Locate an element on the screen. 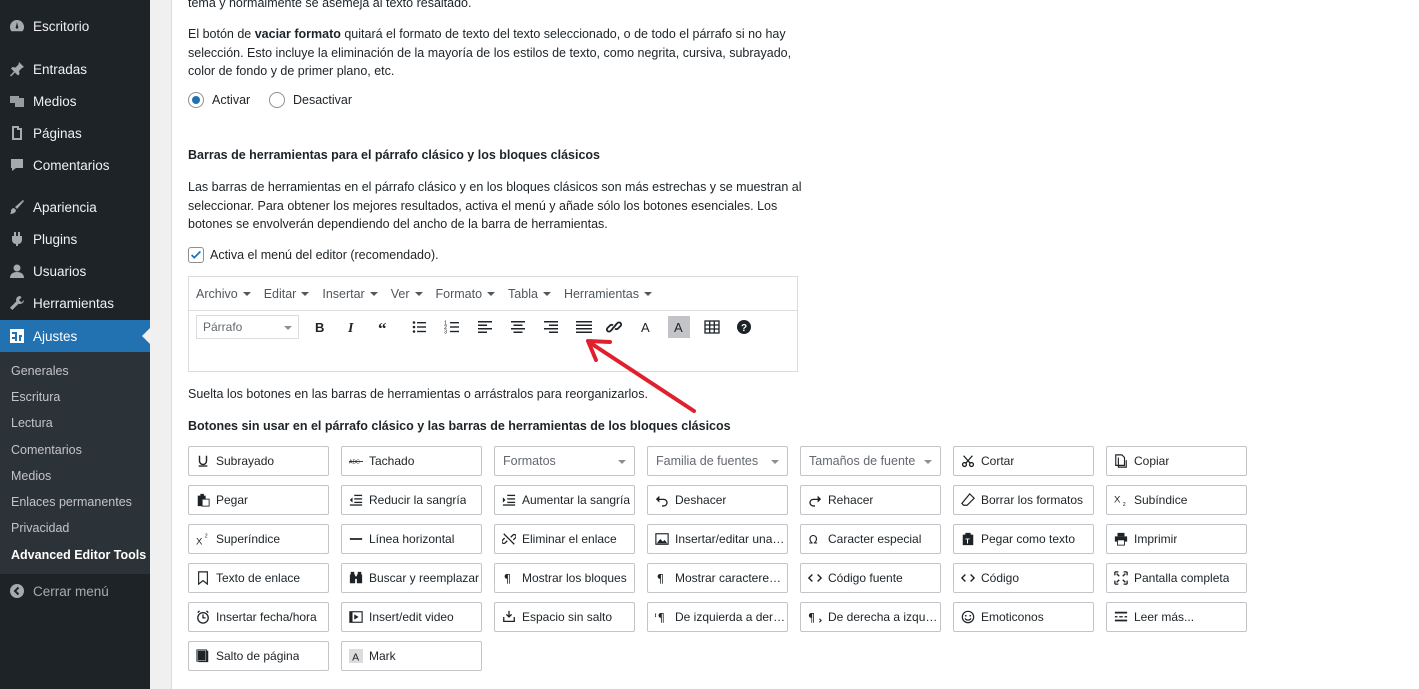 The image size is (1419, 689). unused-button-codigo: Código is located at coordinates (1023, 578).